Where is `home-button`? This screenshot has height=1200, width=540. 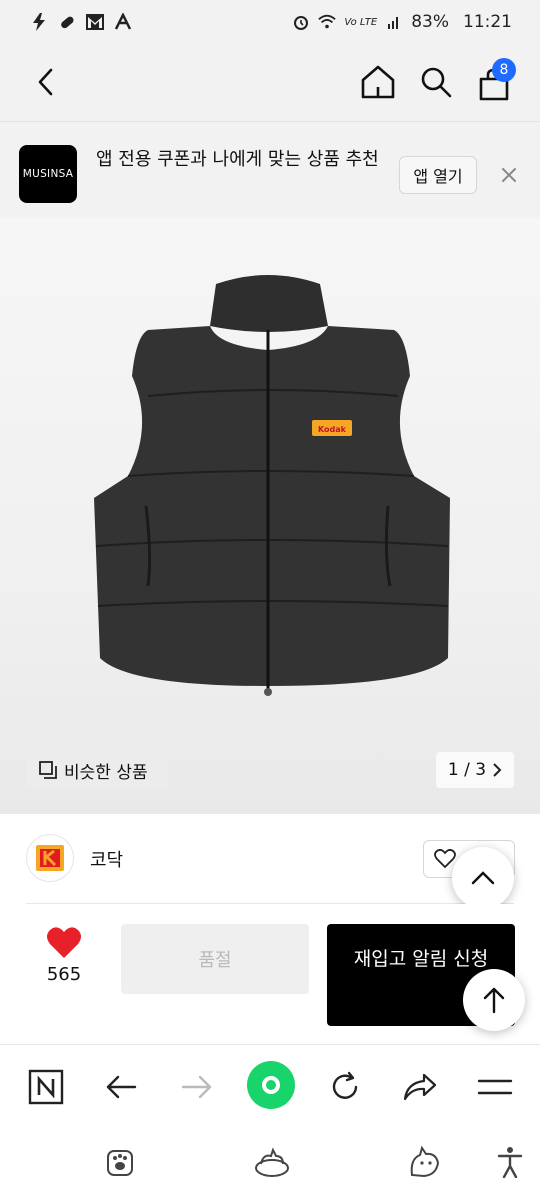
home-button is located at coordinates (378, 82).